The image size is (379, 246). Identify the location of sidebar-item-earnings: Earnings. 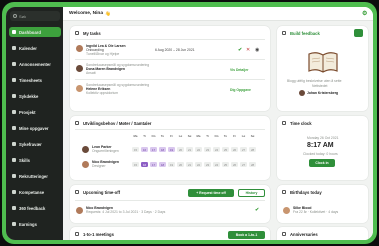
(35, 224).